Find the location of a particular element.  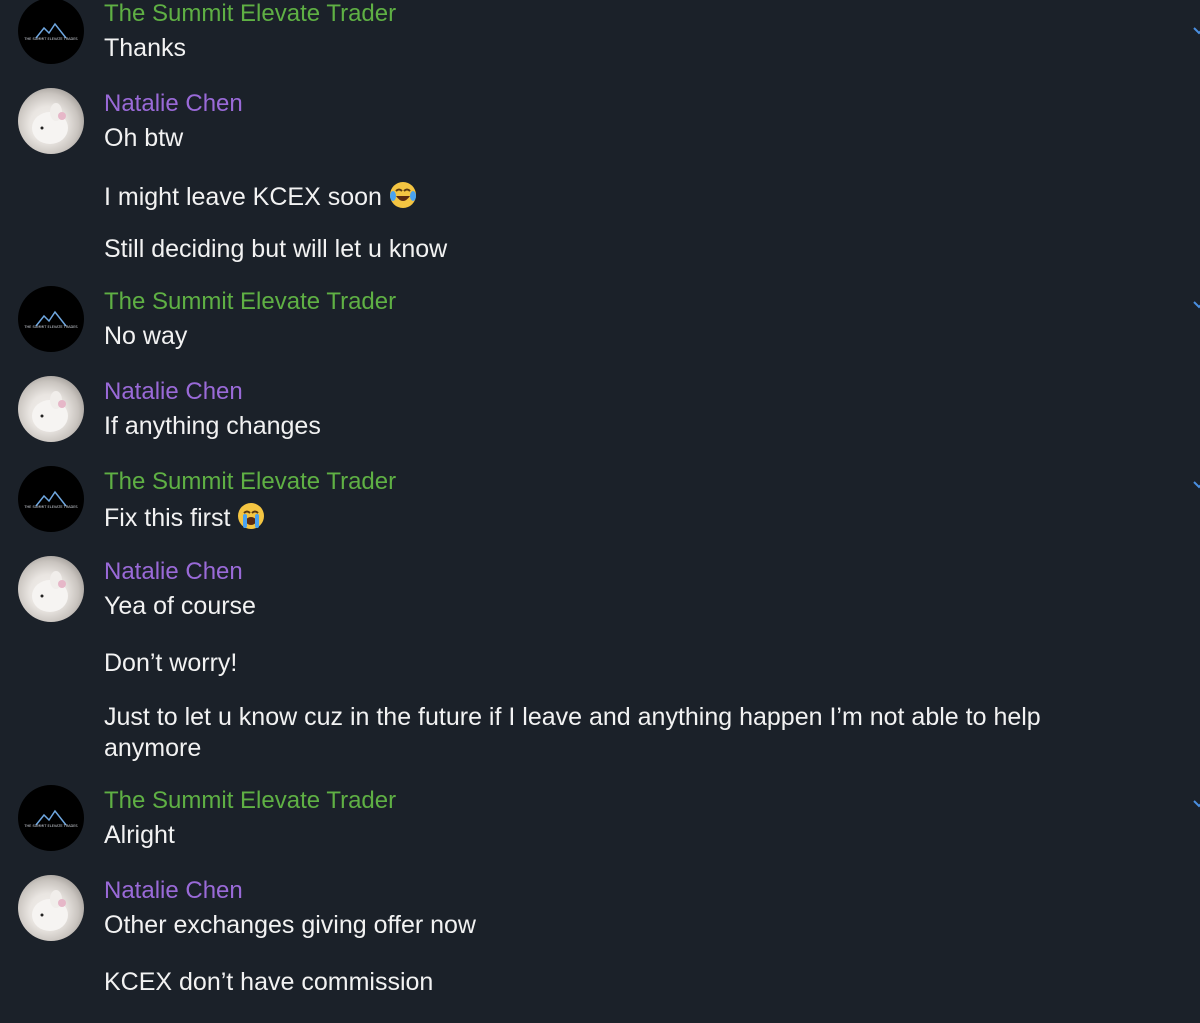

message-text: Yea of course is located at coordinates (180, 606).